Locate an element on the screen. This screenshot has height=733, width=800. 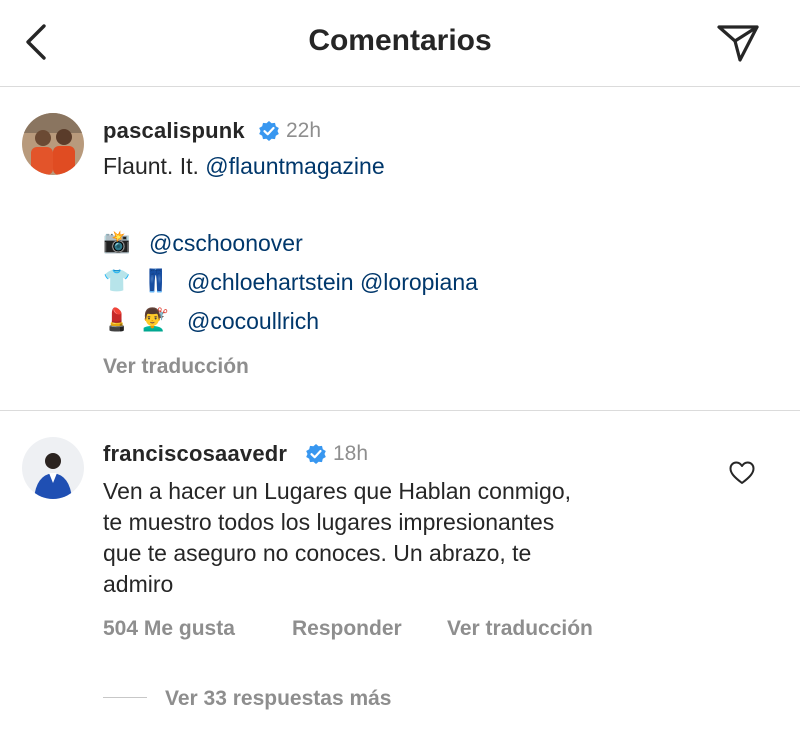
heart-outline-icon is located at coordinates (742, 472).